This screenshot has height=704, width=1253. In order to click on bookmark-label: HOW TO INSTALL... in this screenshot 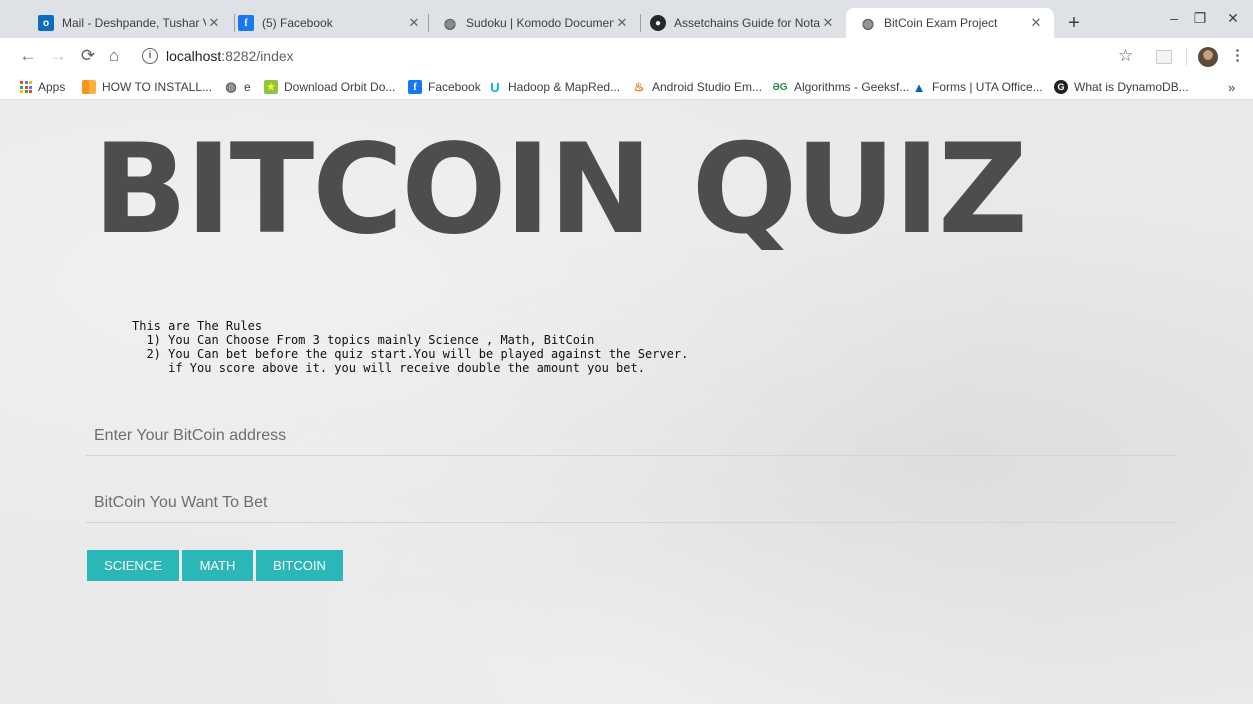, I will do `click(157, 87)`.